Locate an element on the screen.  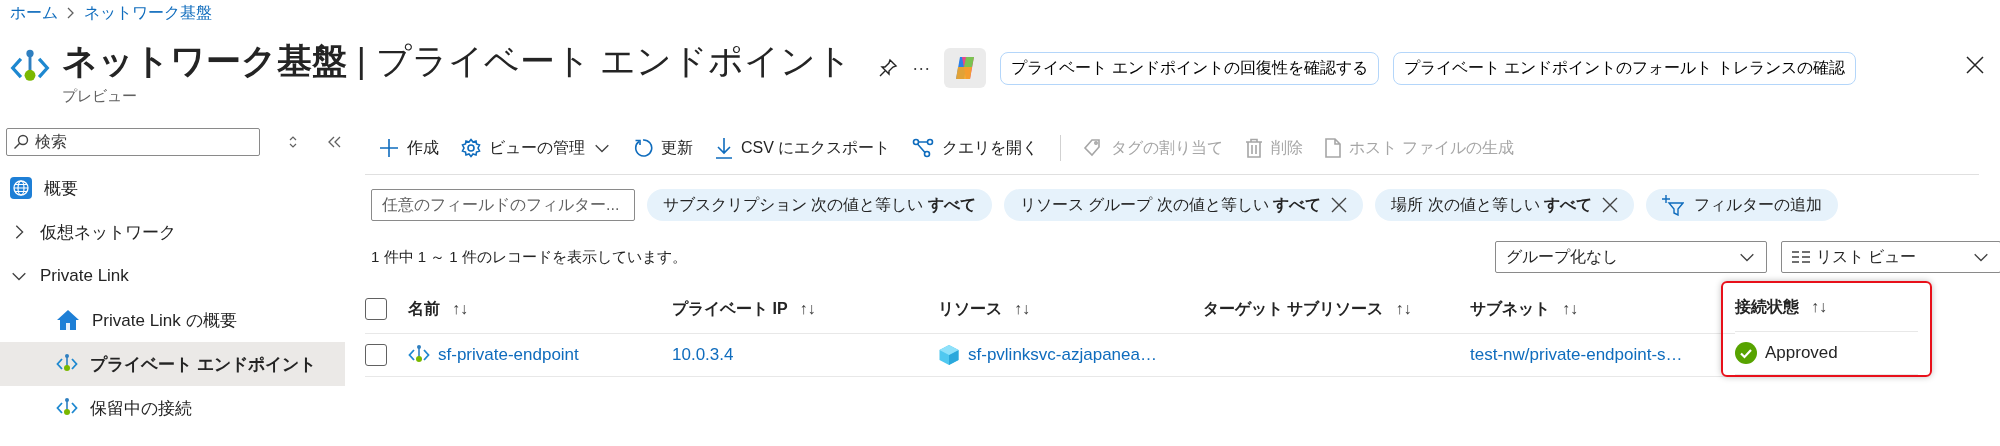
view-dropdown: リスト ビュー is located at coordinates (1890, 257).